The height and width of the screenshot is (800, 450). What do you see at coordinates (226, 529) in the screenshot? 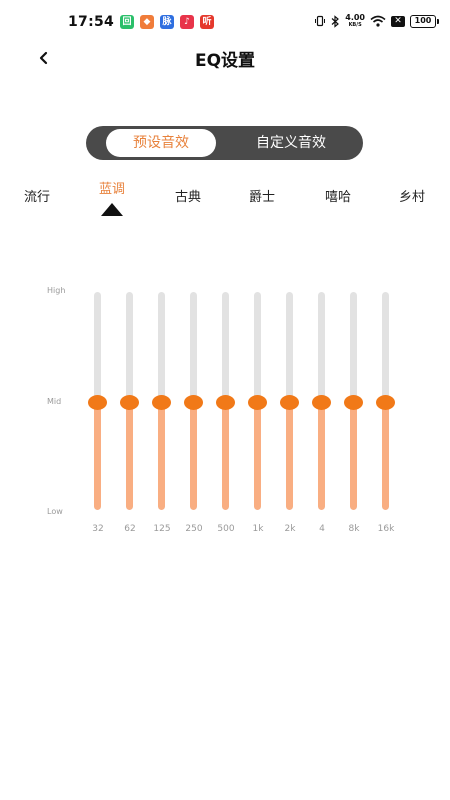
I see `eq-band-frequency: 500` at bounding box center [226, 529].